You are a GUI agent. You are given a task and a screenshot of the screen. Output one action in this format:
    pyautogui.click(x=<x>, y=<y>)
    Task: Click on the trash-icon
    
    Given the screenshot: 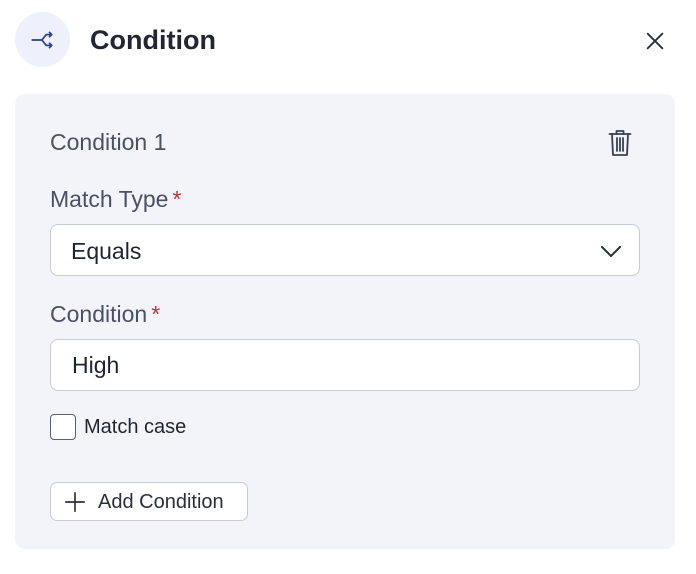 What is the action you would take?
    pyautogui.click(x=620, y=143)
    